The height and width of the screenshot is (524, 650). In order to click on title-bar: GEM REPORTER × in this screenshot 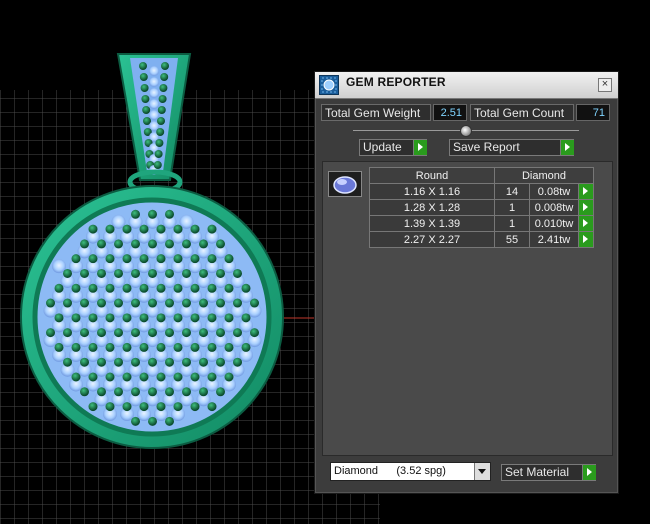, I will do `click(466, 85)`.